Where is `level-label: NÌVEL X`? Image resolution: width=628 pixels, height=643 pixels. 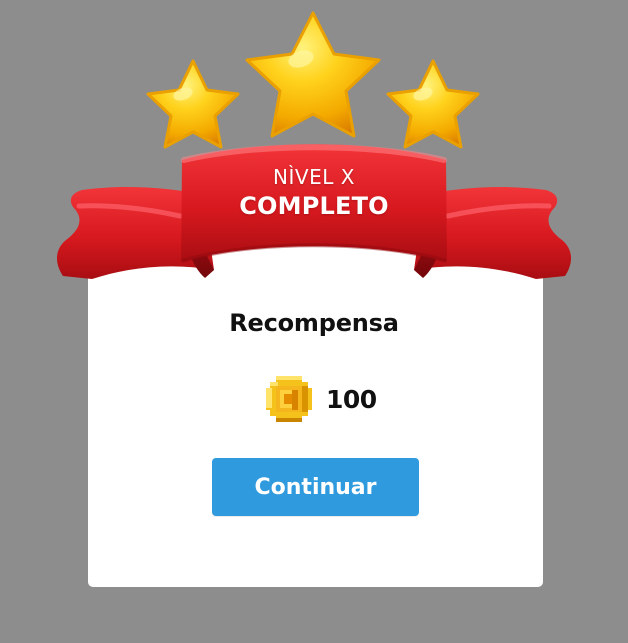
level-label: NÌVEL X is located at coordinates (314, 177).